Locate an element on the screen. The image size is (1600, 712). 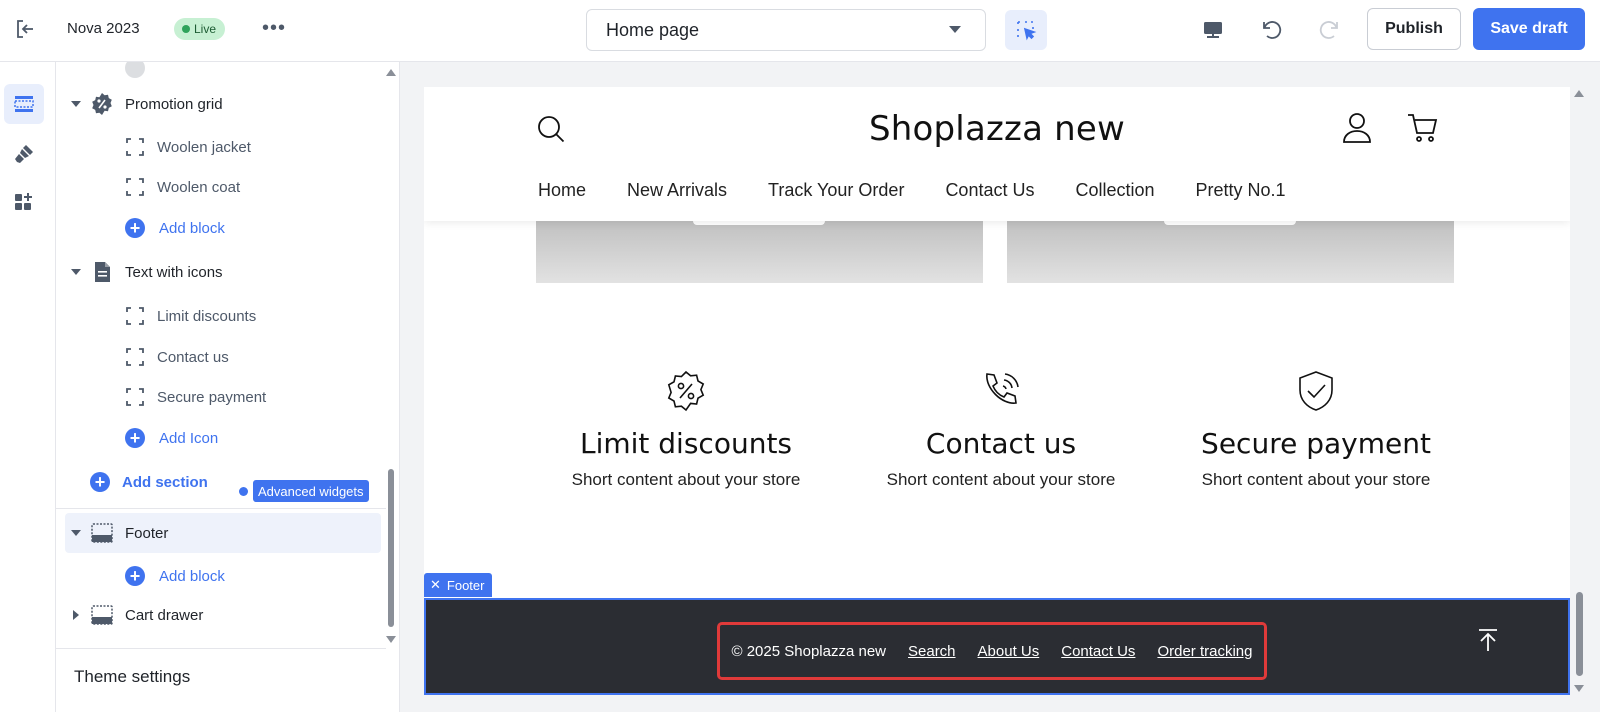
divider is located at coordinates (221, 648).